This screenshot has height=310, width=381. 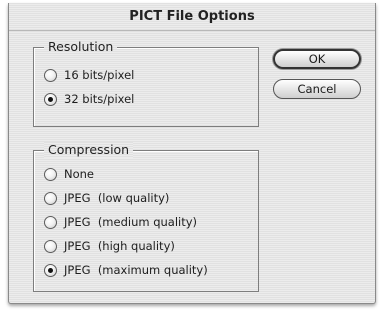 I want to click on cancel-button: Cancel, so click(x=317, y=89).